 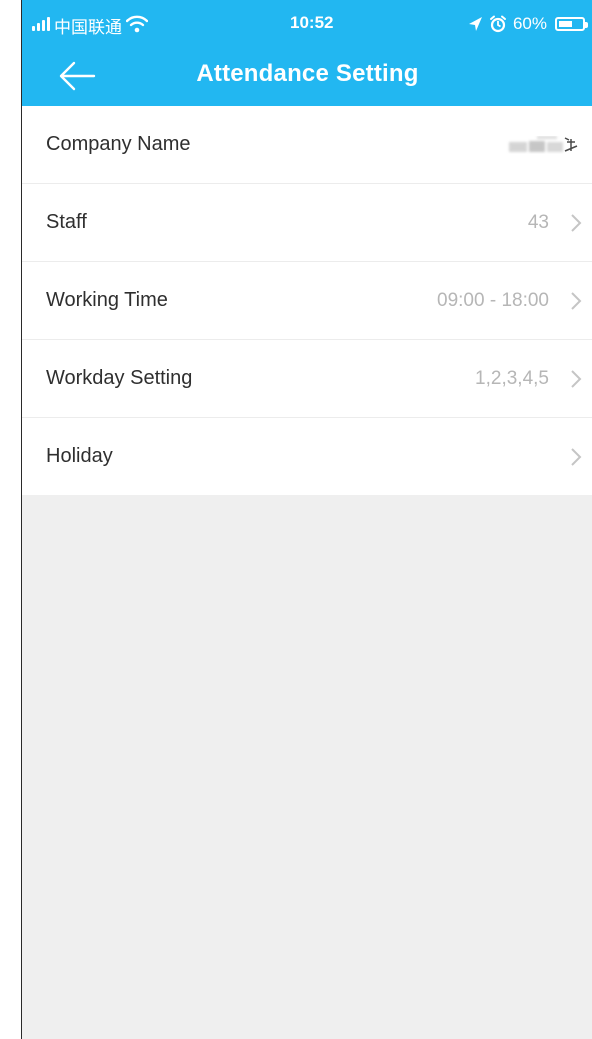 What do you see at coordinates (512, 378) in the screenshot?
I see `row-value: 1,2,3,4,5` at bounding box center [512, 378].